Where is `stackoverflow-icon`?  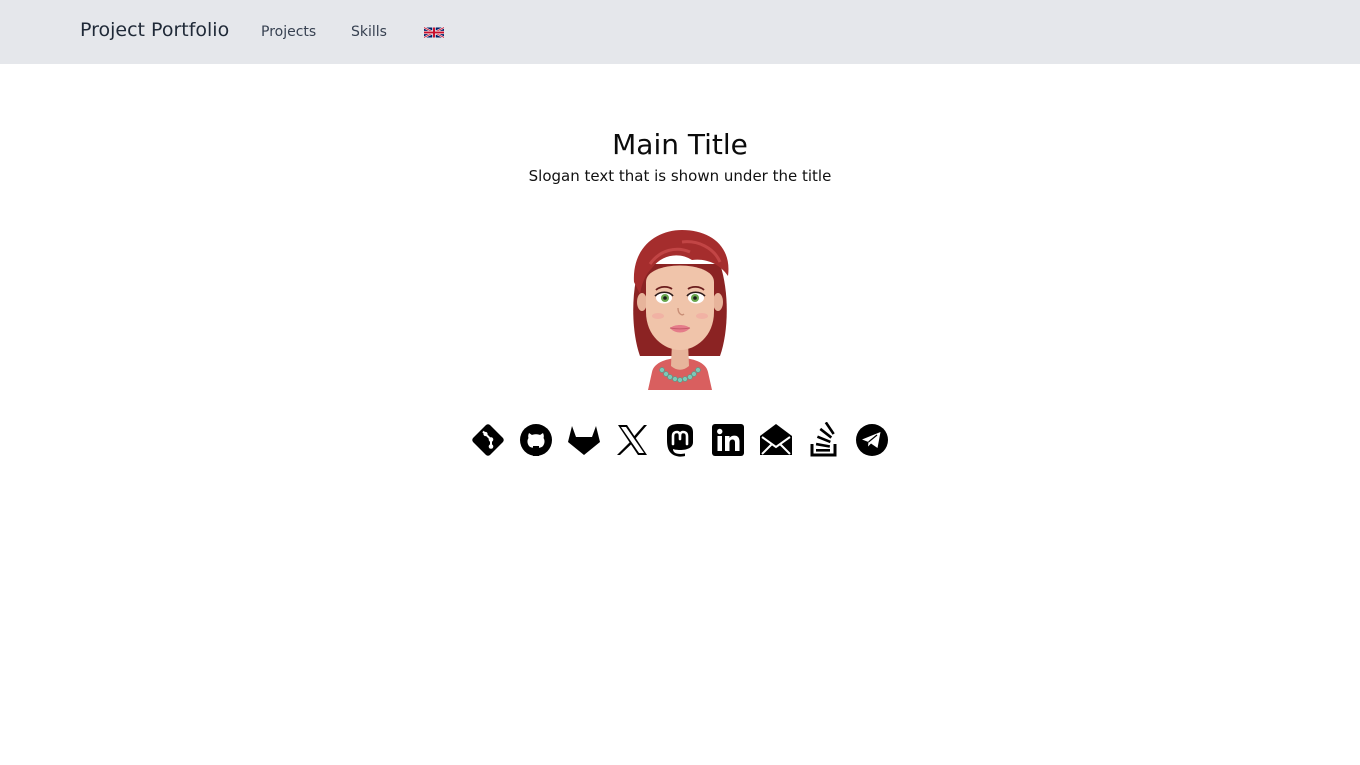 stackoverflow-icon is located at coordinates (824, 440).